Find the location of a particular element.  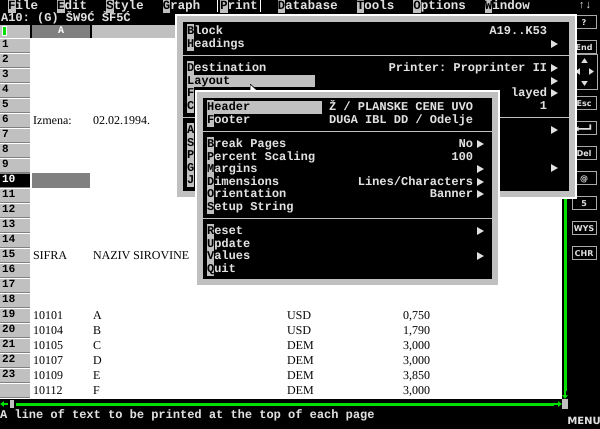

row-header: 3 is located at coordinates (15, 75).